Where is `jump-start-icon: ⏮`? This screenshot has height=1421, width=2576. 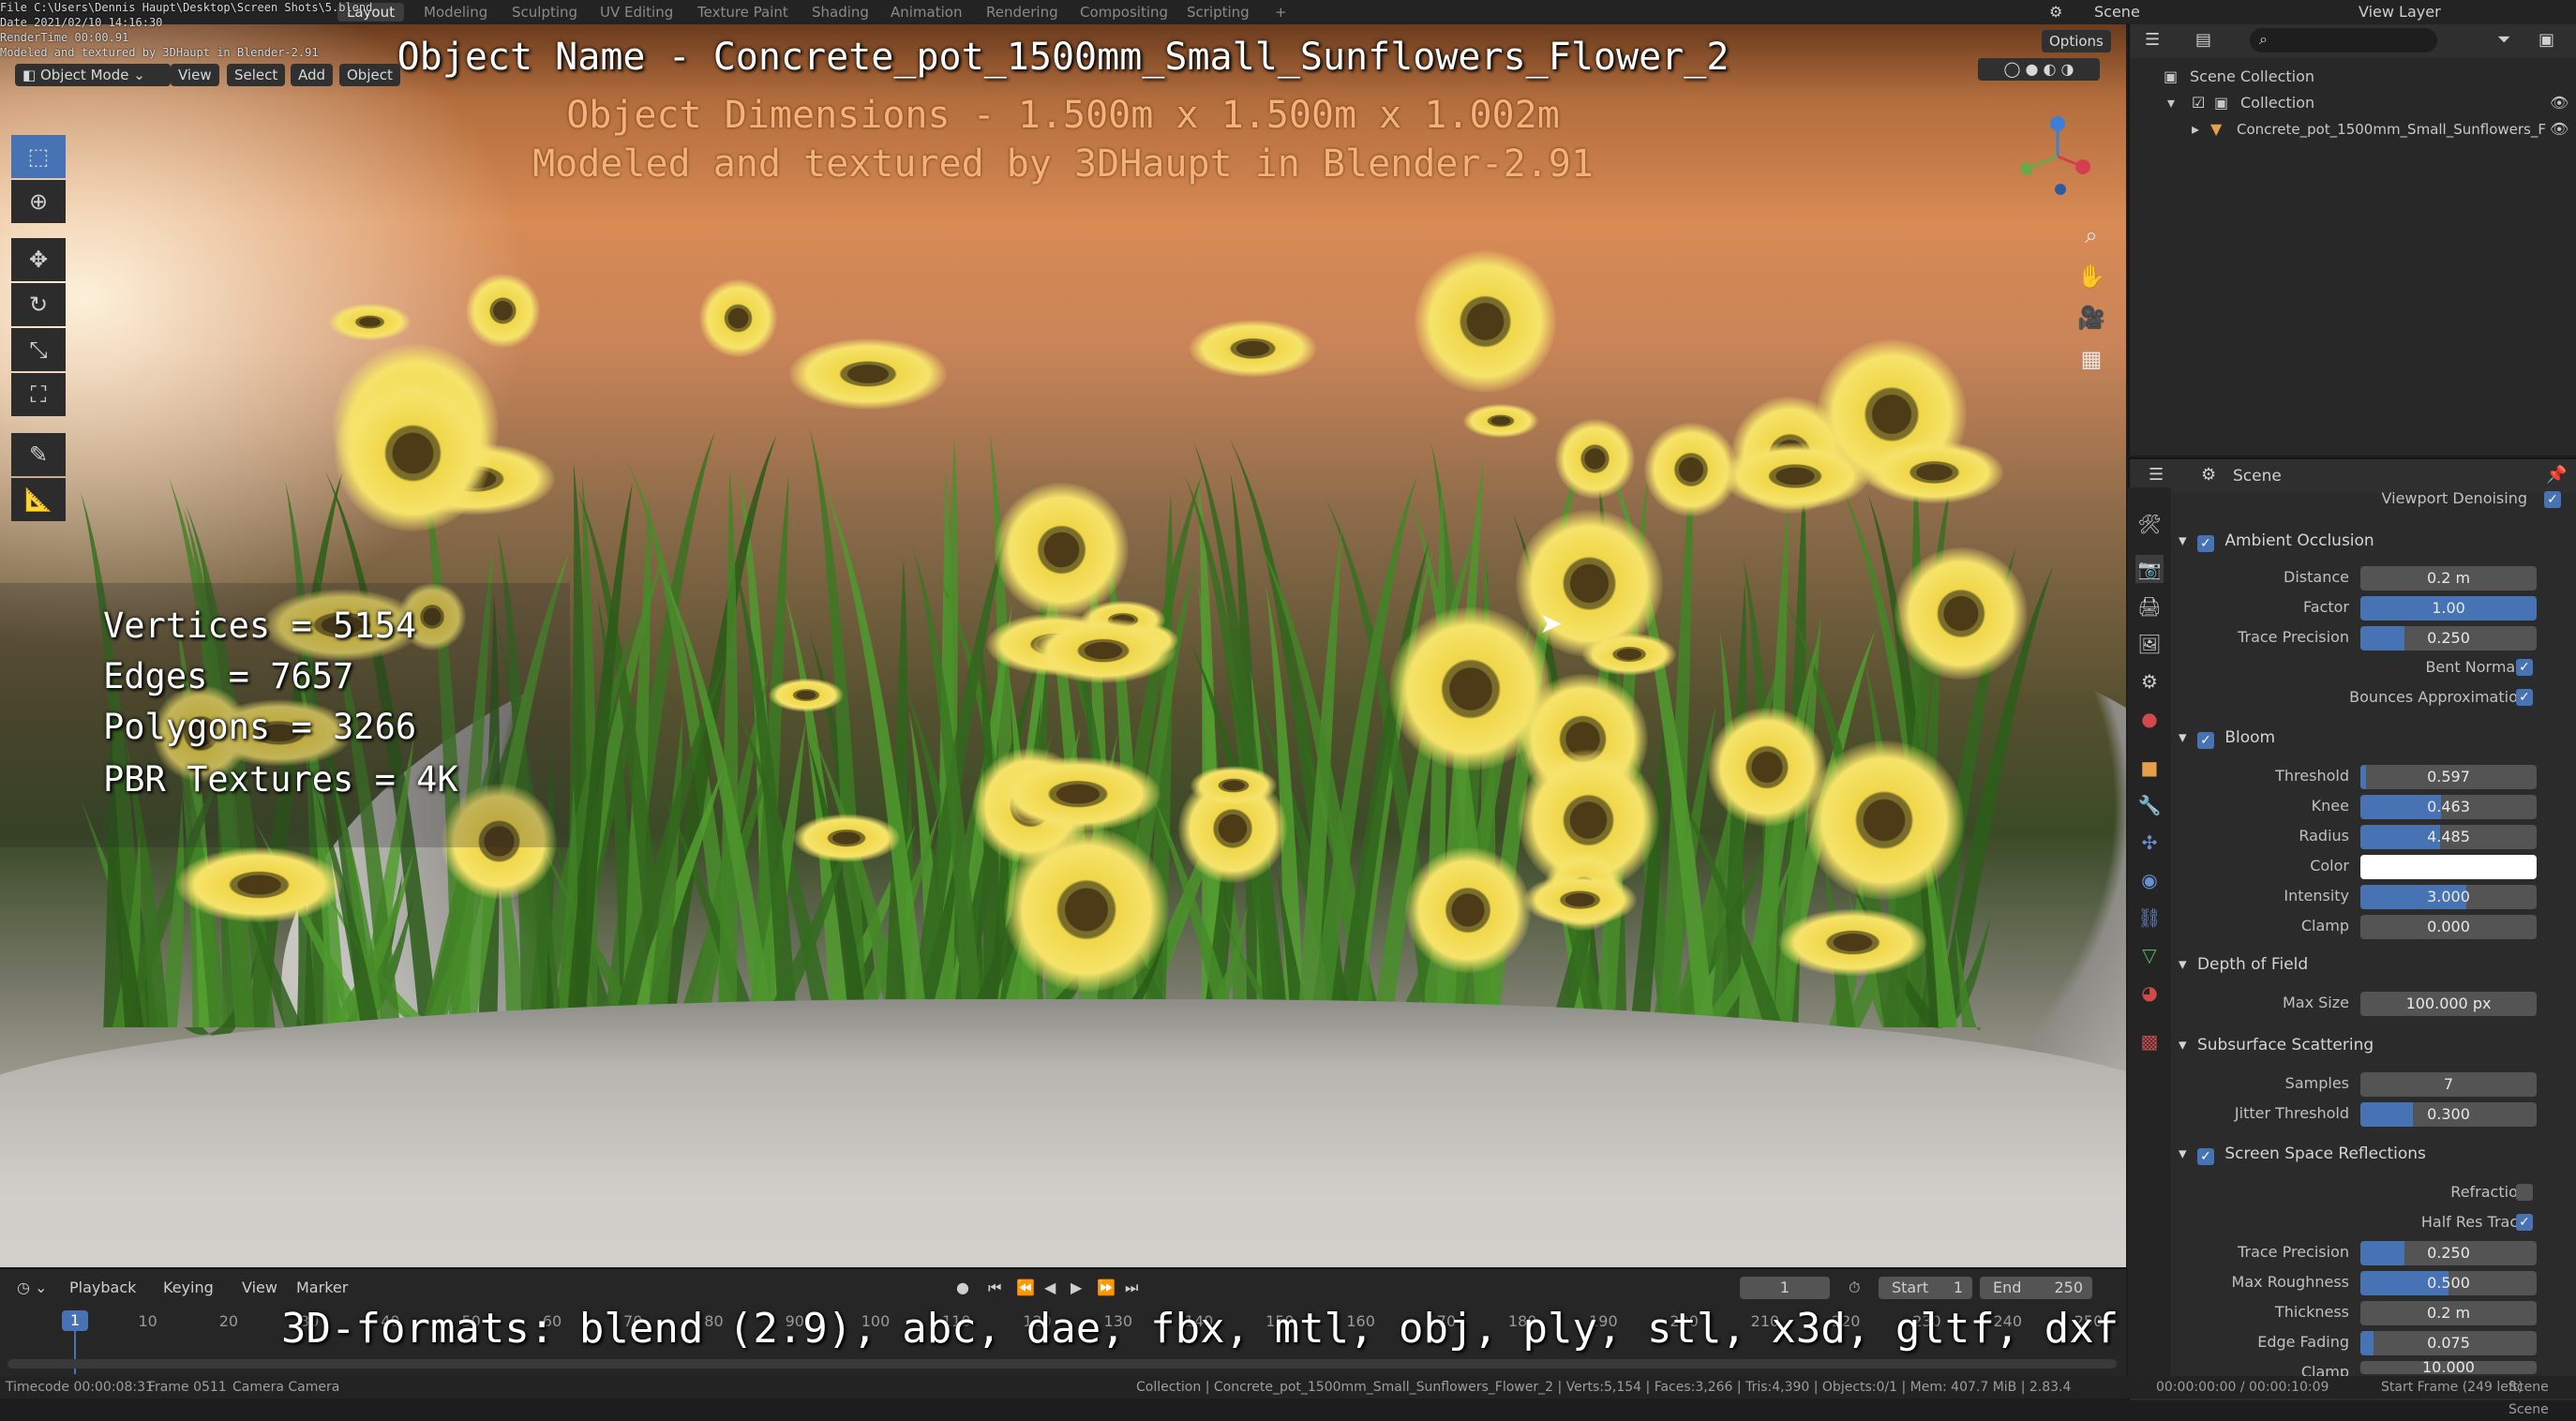
jump-start-icon: ⏮ is located at coordinates (994, 1288).